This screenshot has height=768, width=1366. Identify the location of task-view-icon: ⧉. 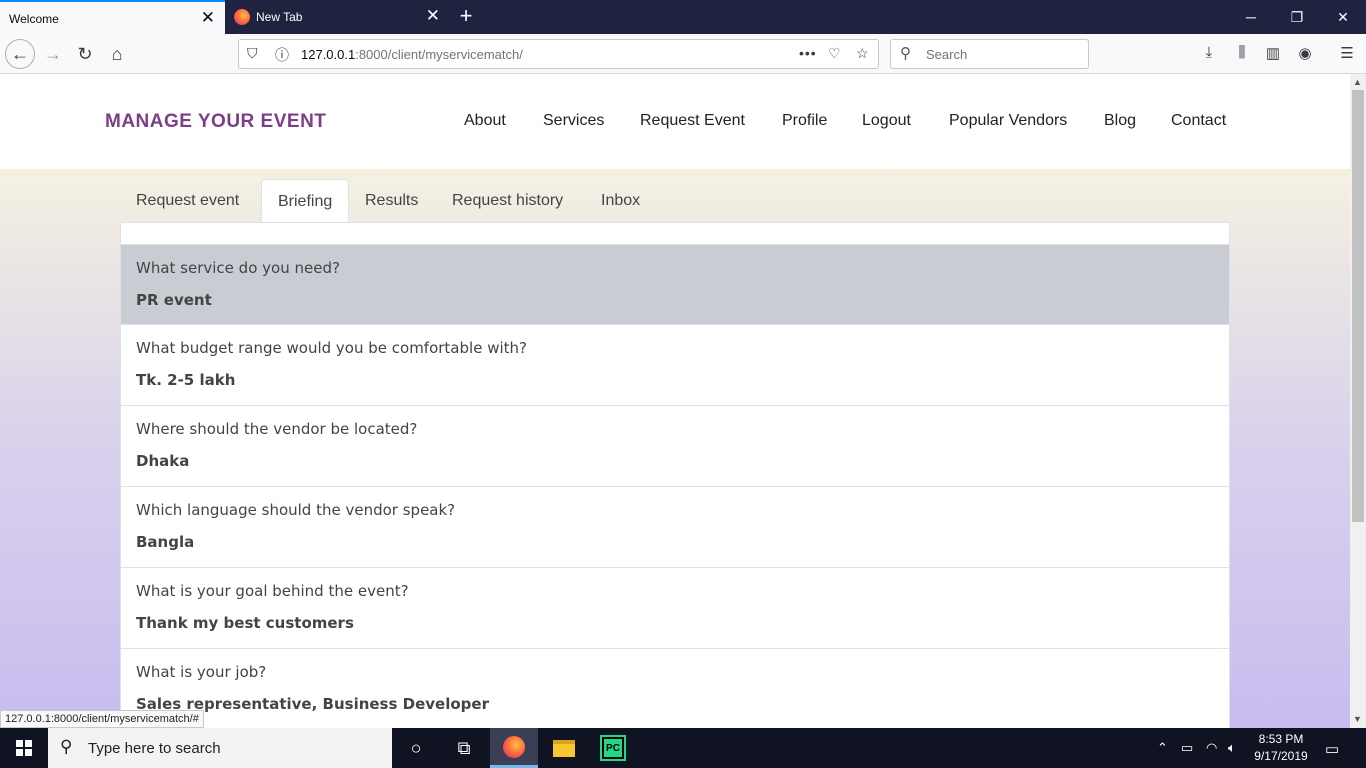
(464, 748).